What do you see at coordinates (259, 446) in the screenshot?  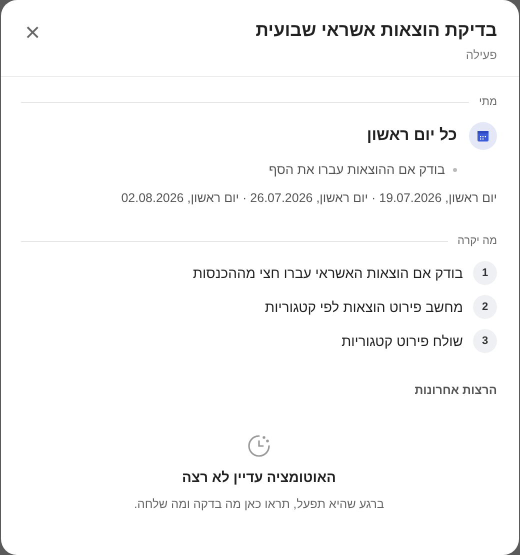 I see `clock-icon` at bounding box center [259, 446].